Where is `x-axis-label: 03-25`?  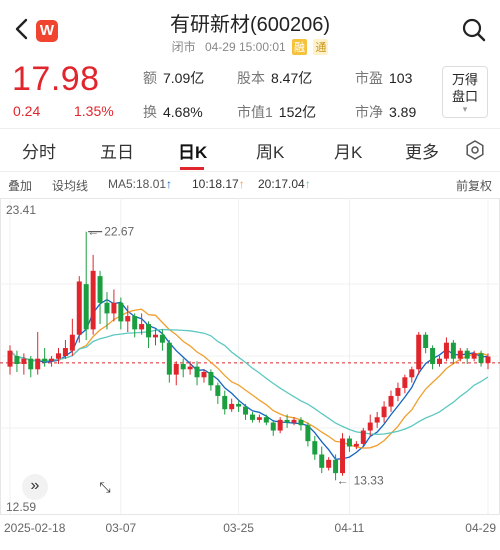
x-axis-label: 03-25 is located at coordinates (238, 528).